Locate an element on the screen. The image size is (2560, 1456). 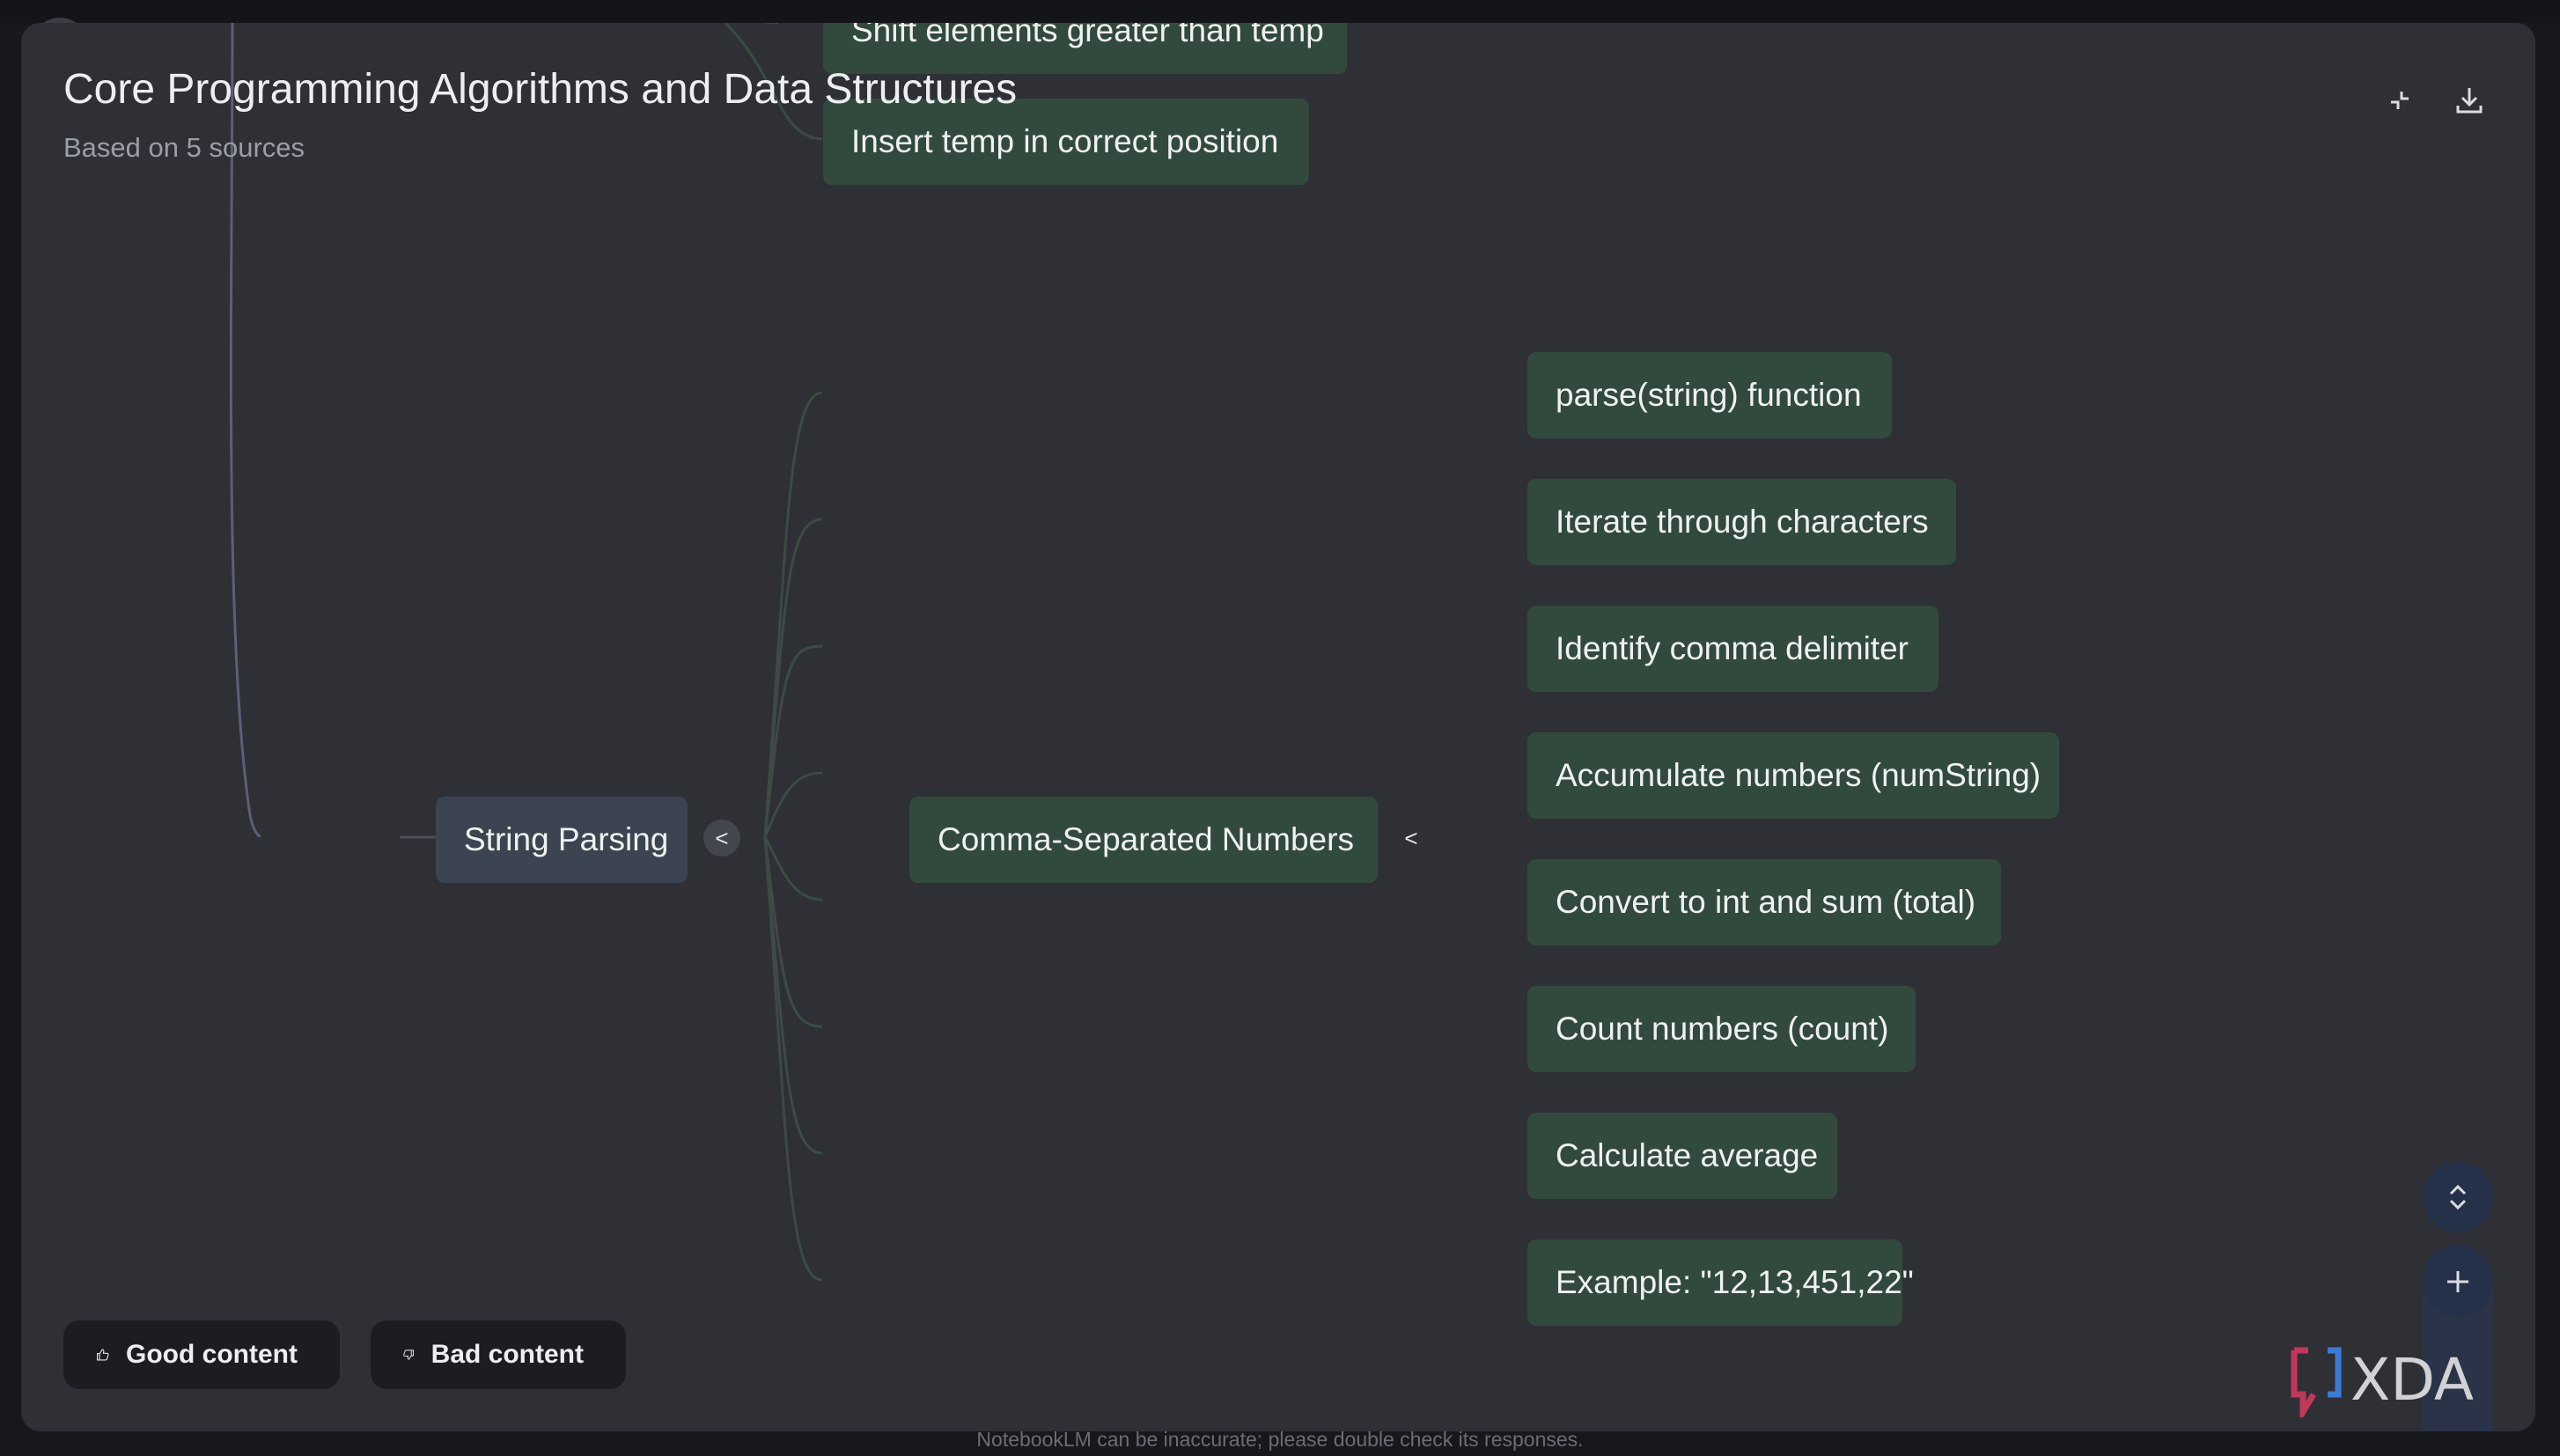
collapse-fullscreen-button is located at coordinates (2399, 101).